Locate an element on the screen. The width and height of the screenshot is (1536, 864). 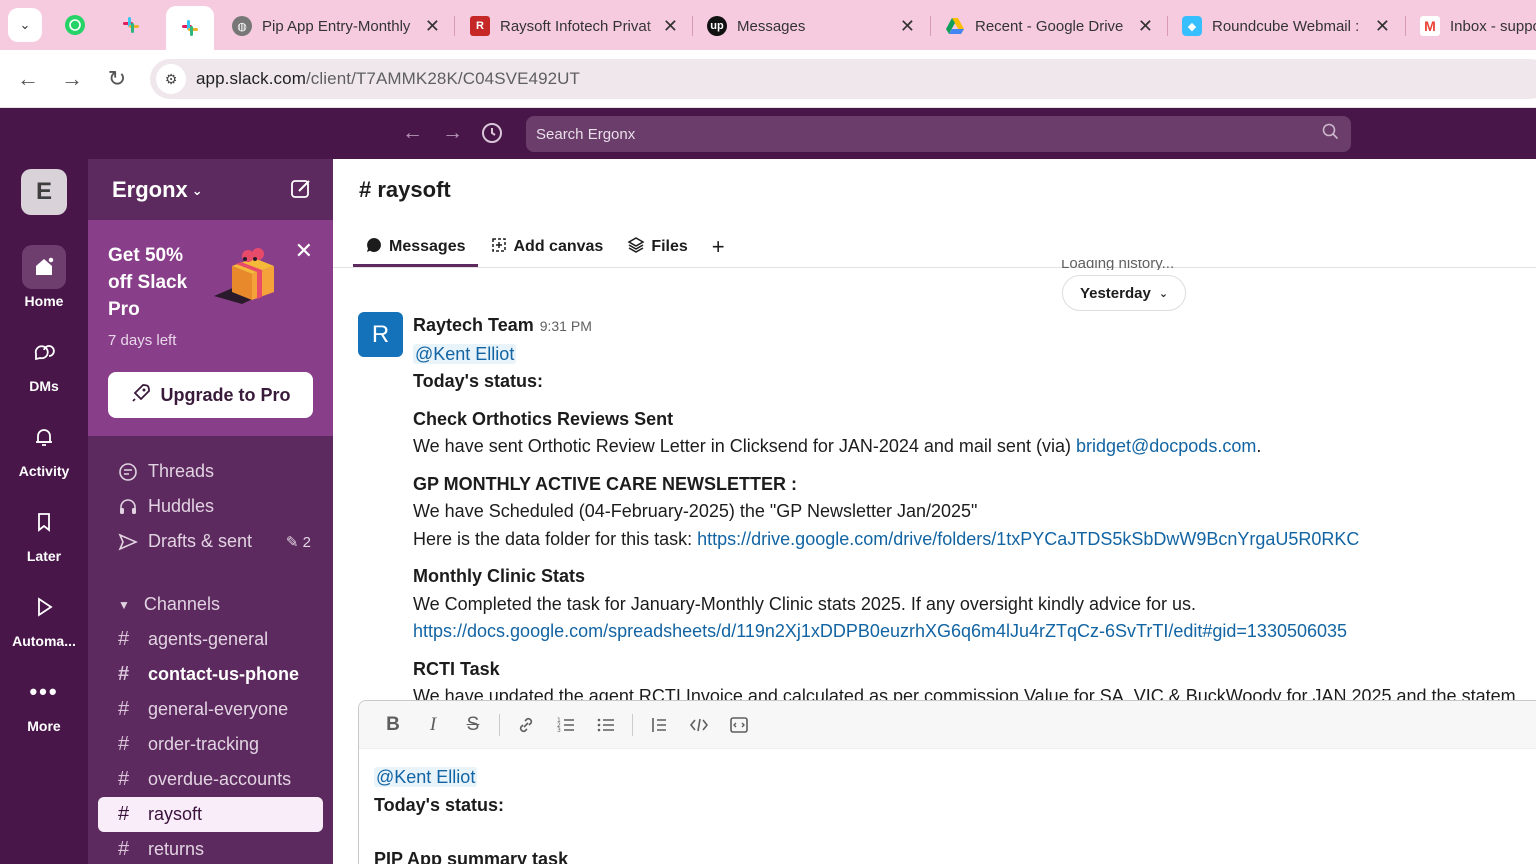
code-block-icon is located at coordinates (739, 725).